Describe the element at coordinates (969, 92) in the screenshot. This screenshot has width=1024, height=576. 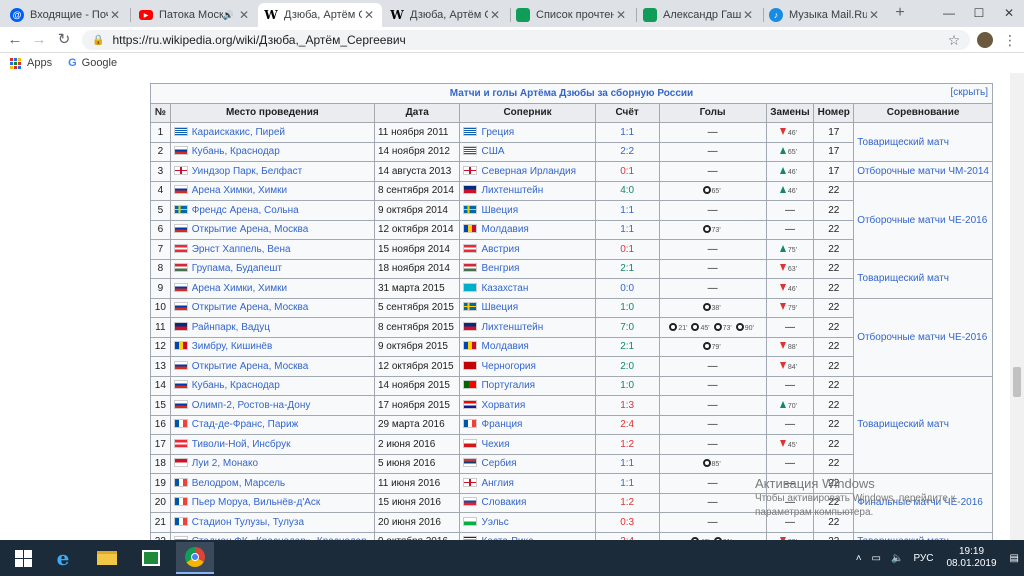
I see `hide-link: [скрыть]` at that location.